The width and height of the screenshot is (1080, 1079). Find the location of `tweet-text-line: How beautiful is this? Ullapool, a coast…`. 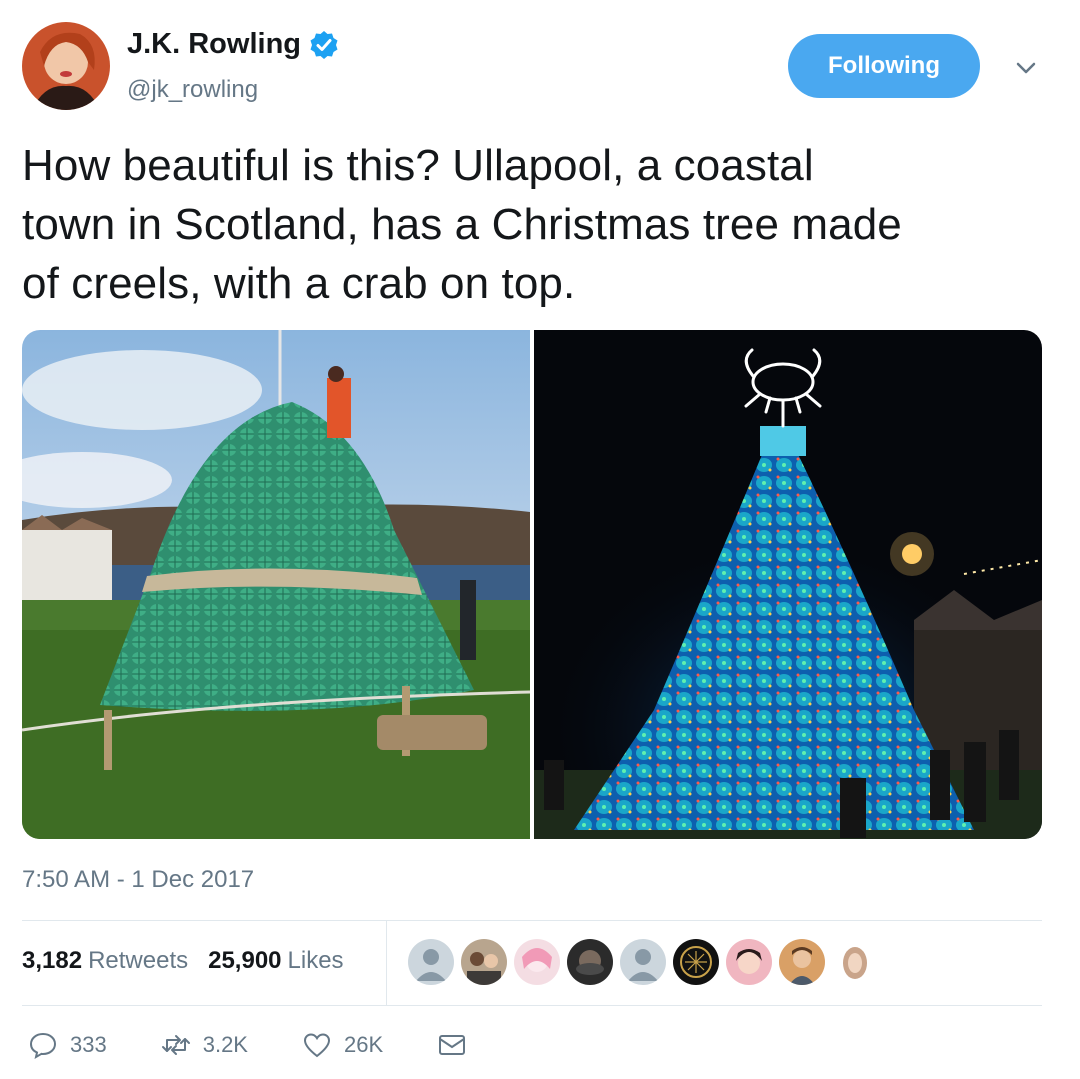

tweet-text-line: How beautiful is this? Ullapool, a coast… is located at coordinates (418, 165).